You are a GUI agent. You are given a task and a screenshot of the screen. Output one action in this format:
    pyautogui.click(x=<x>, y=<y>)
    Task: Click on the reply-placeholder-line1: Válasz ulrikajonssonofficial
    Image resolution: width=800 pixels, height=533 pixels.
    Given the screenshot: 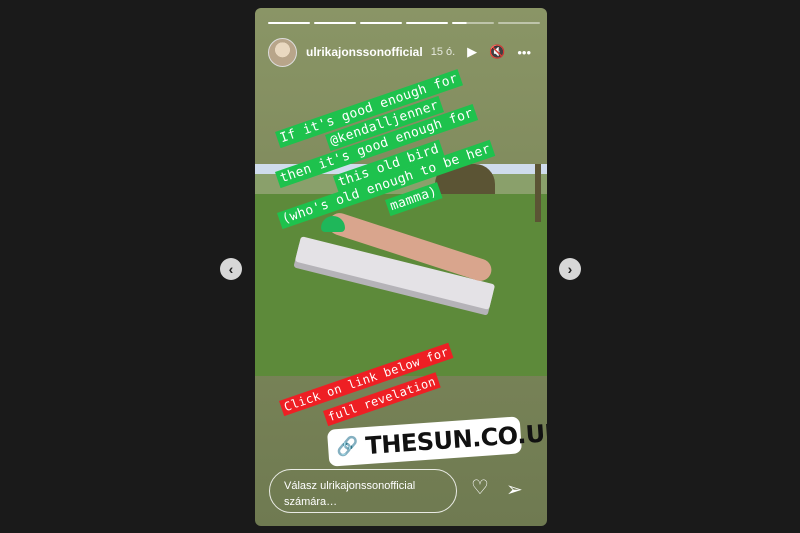 What is the action you would take?
    pyautogui.click(x=350, y=486)
    